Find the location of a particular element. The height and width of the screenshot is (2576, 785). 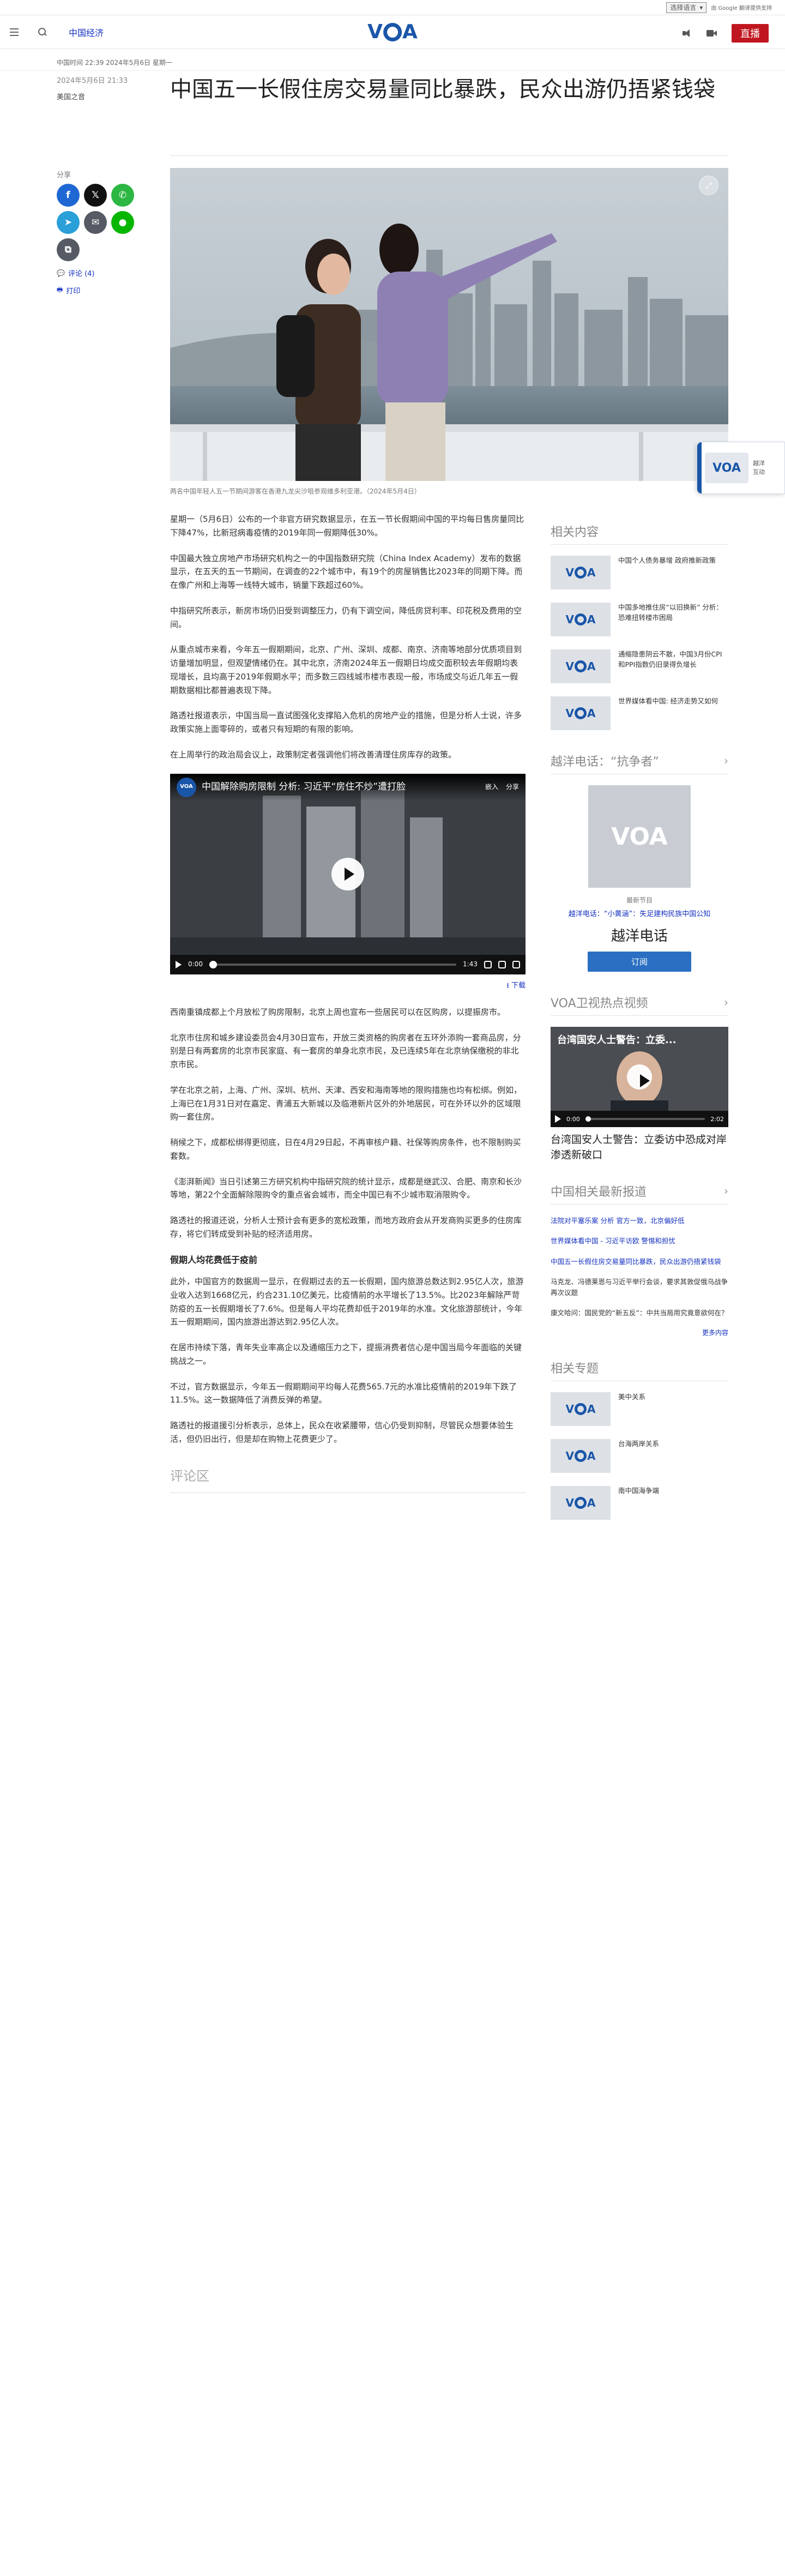

news-item: 康文哈问：国民党的“新五反”：中共当局用究竟意欲何在？ is located at coordinates (639, 1313).